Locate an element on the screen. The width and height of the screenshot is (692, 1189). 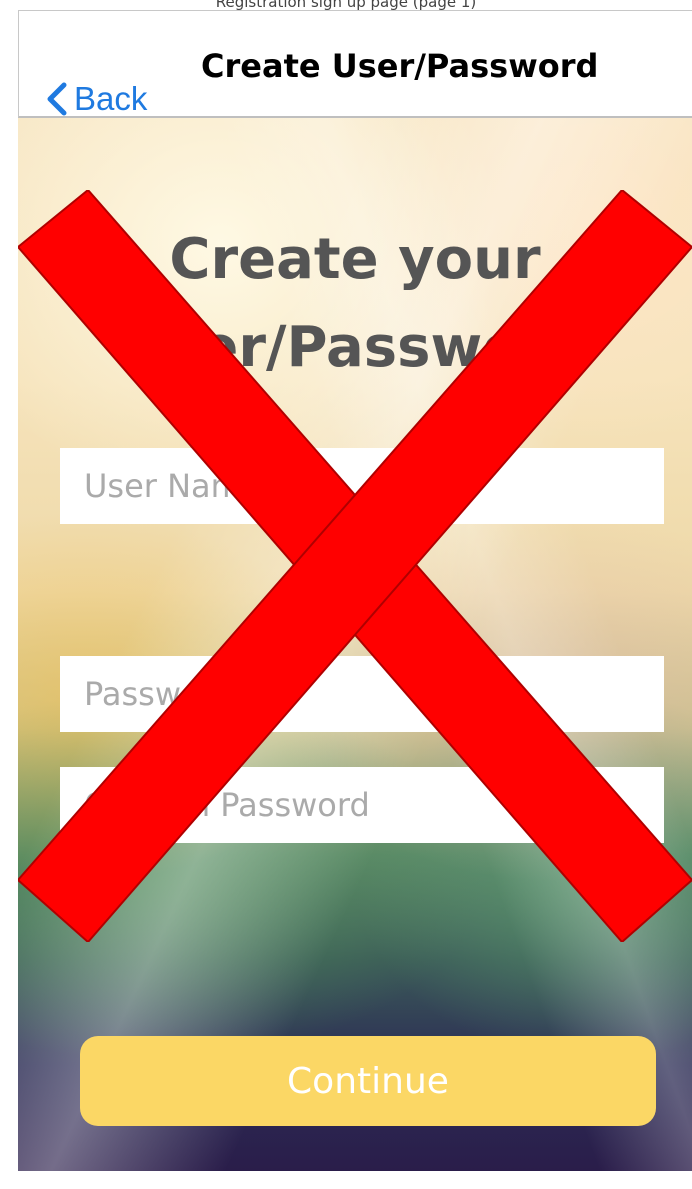
heading-line-1: Create your is located at coordinates (355, 259).